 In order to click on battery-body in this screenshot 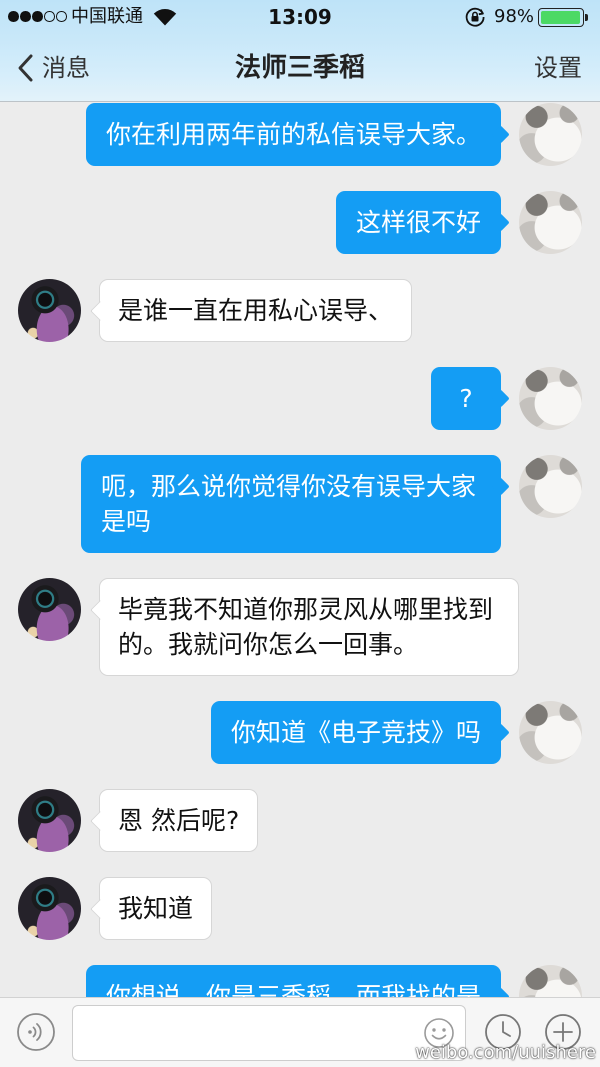, I will do `click(561, 17)`.